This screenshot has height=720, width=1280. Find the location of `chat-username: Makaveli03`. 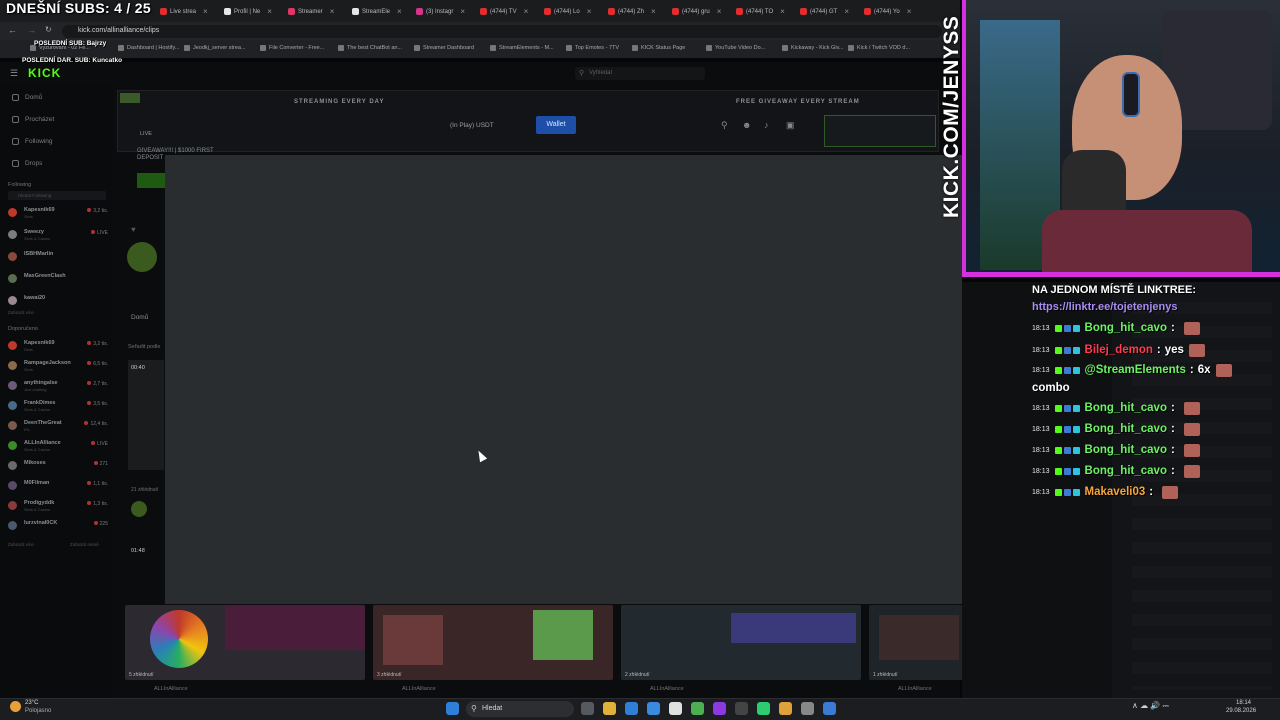

chat-username: Makaveli03 is located at coordinates (1115, 492).